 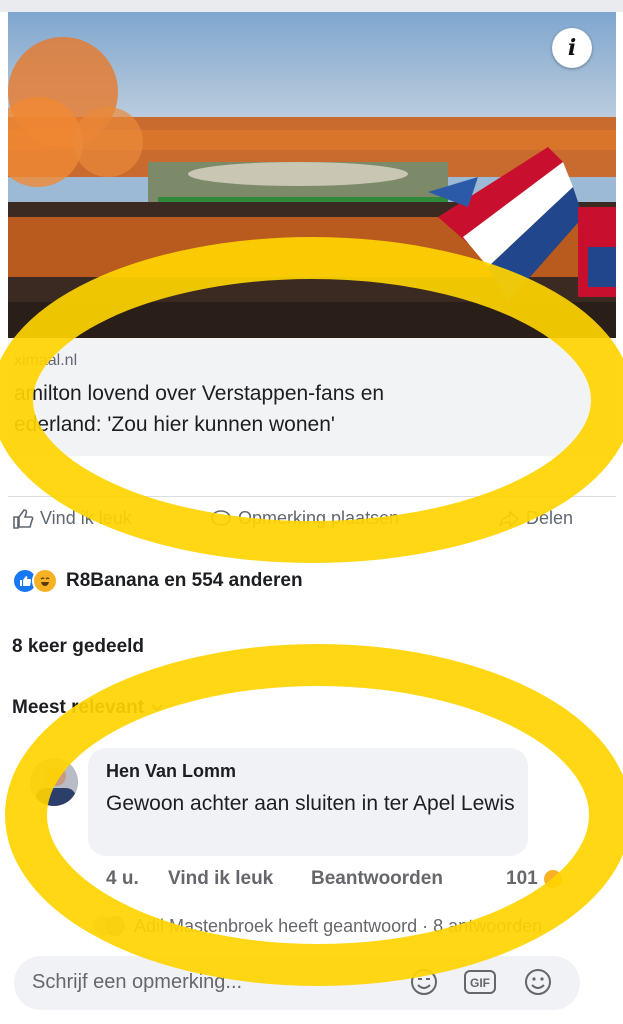 I want to click on thumbs-up-icon, so click(x=23, y=518).